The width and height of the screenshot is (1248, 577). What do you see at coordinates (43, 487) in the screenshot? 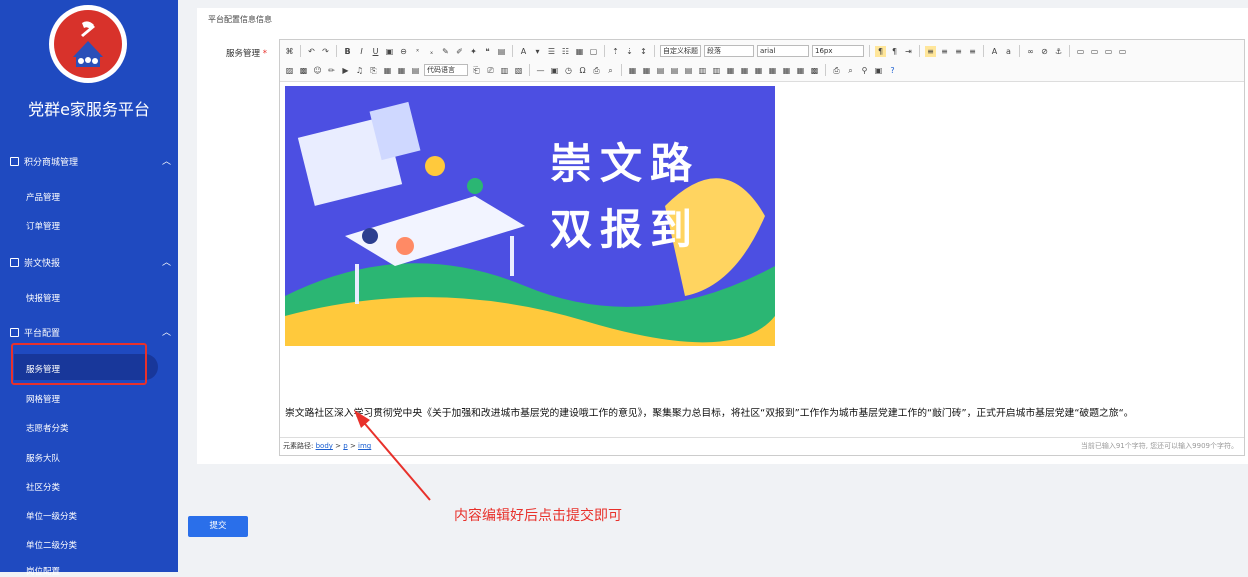
I see `menu-item-community-category: 社区分类` at bounding box center [43, 487].